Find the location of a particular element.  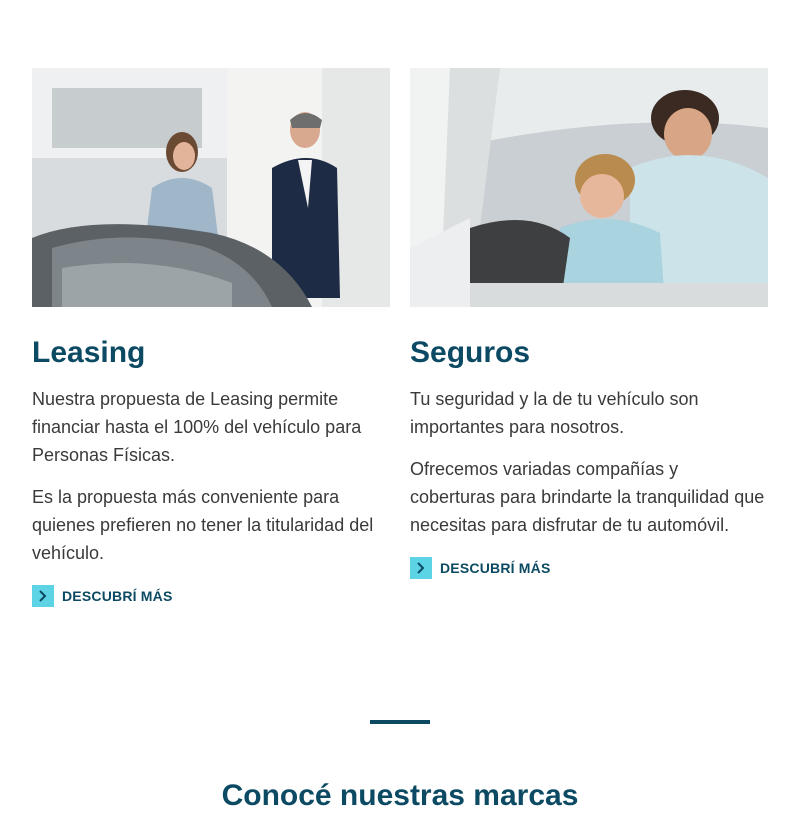

leasing-photo is located at coordinates (211, 187).